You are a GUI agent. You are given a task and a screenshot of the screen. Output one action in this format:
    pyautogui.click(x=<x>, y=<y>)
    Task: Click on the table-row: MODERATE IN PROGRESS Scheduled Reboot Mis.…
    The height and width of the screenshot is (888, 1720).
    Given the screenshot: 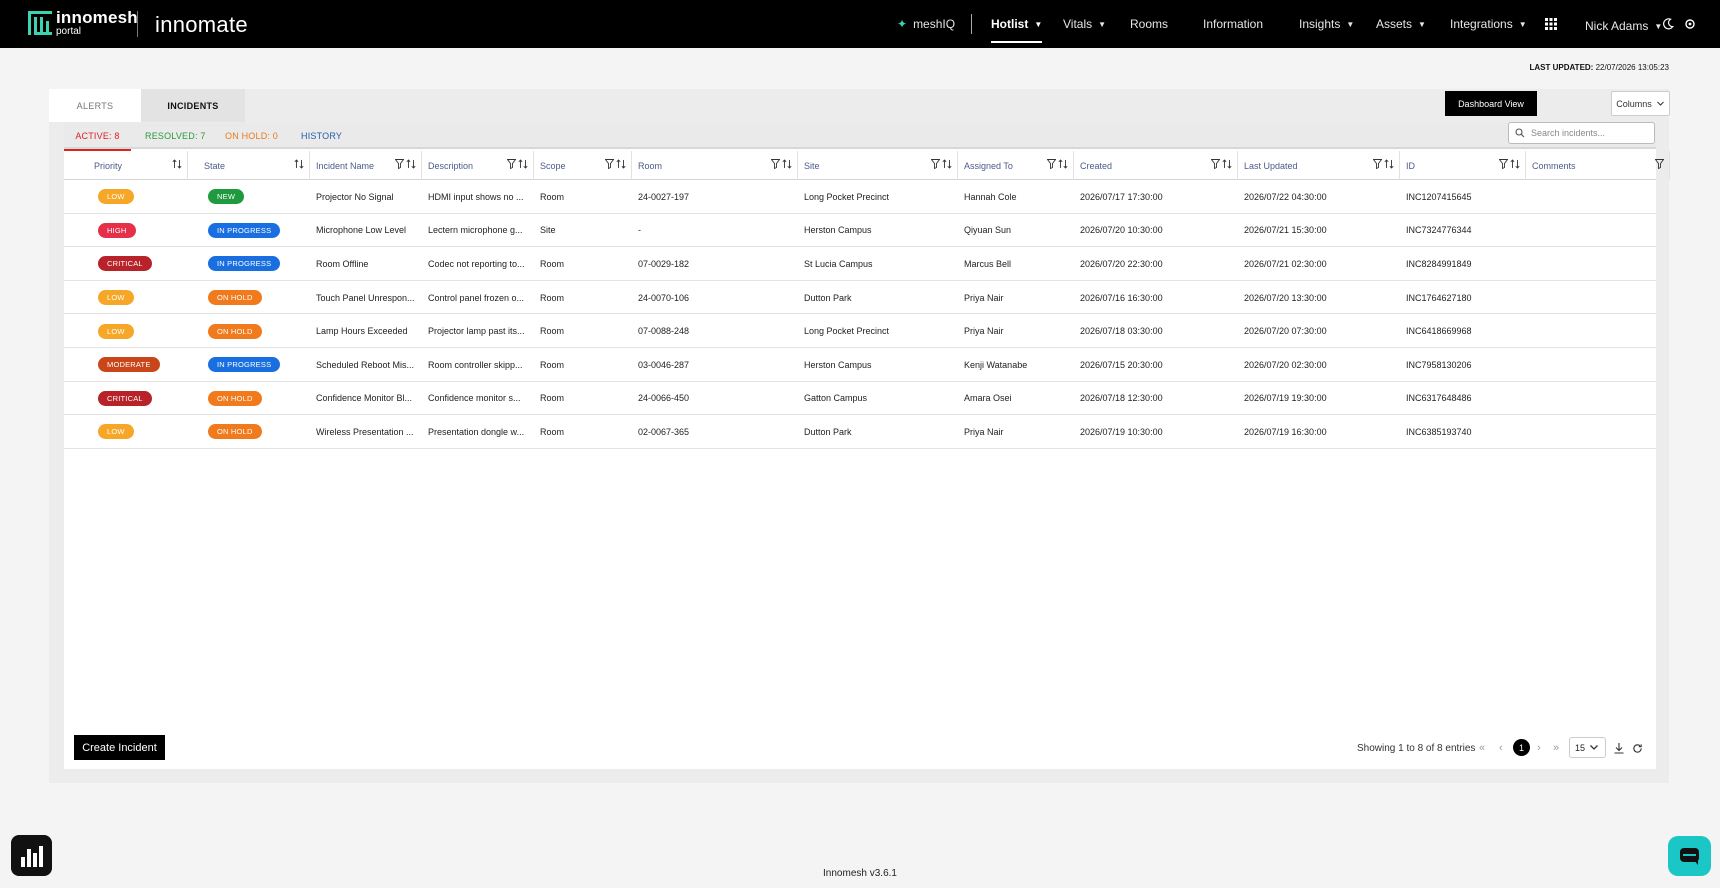 What is the action you would take?
    pyautogui.click(x=860, y=365)
    